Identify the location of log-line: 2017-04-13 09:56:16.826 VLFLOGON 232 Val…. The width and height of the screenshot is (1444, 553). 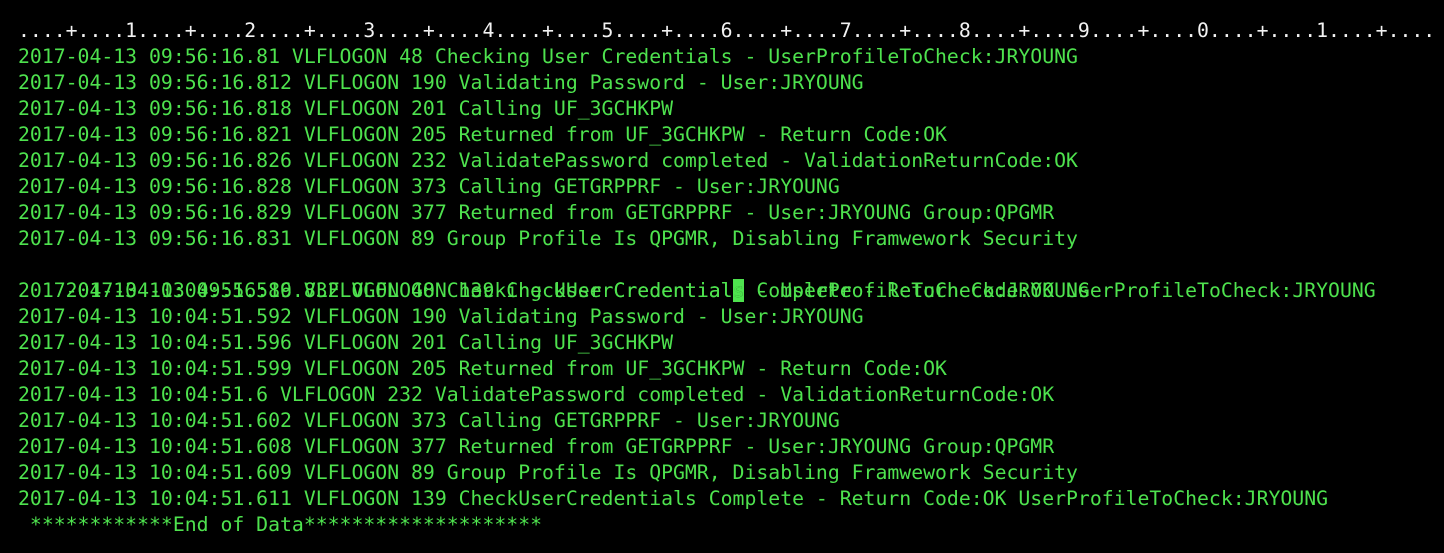
(548, 160).